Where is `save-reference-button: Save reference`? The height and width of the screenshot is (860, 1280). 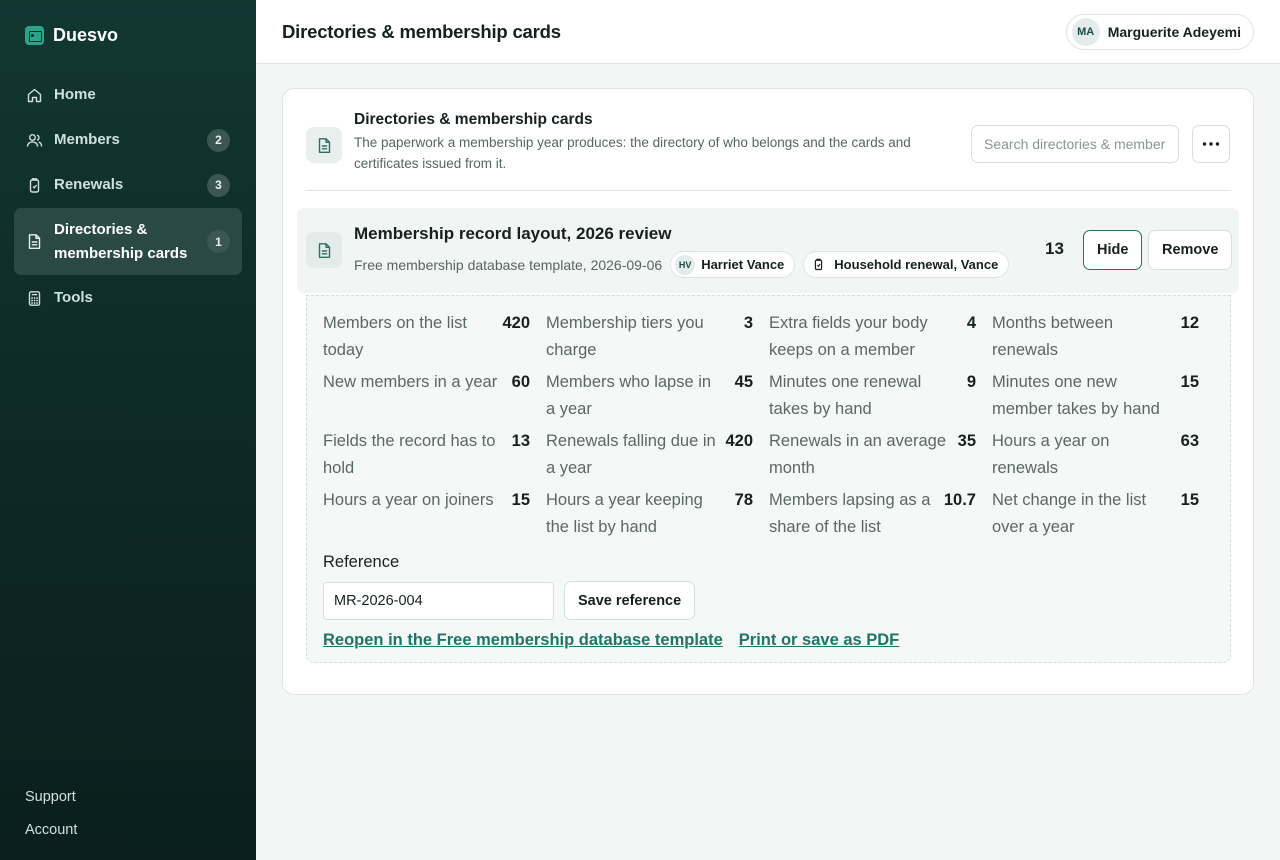 save-reference-button: Save reference is located at coordinates (630, 600).